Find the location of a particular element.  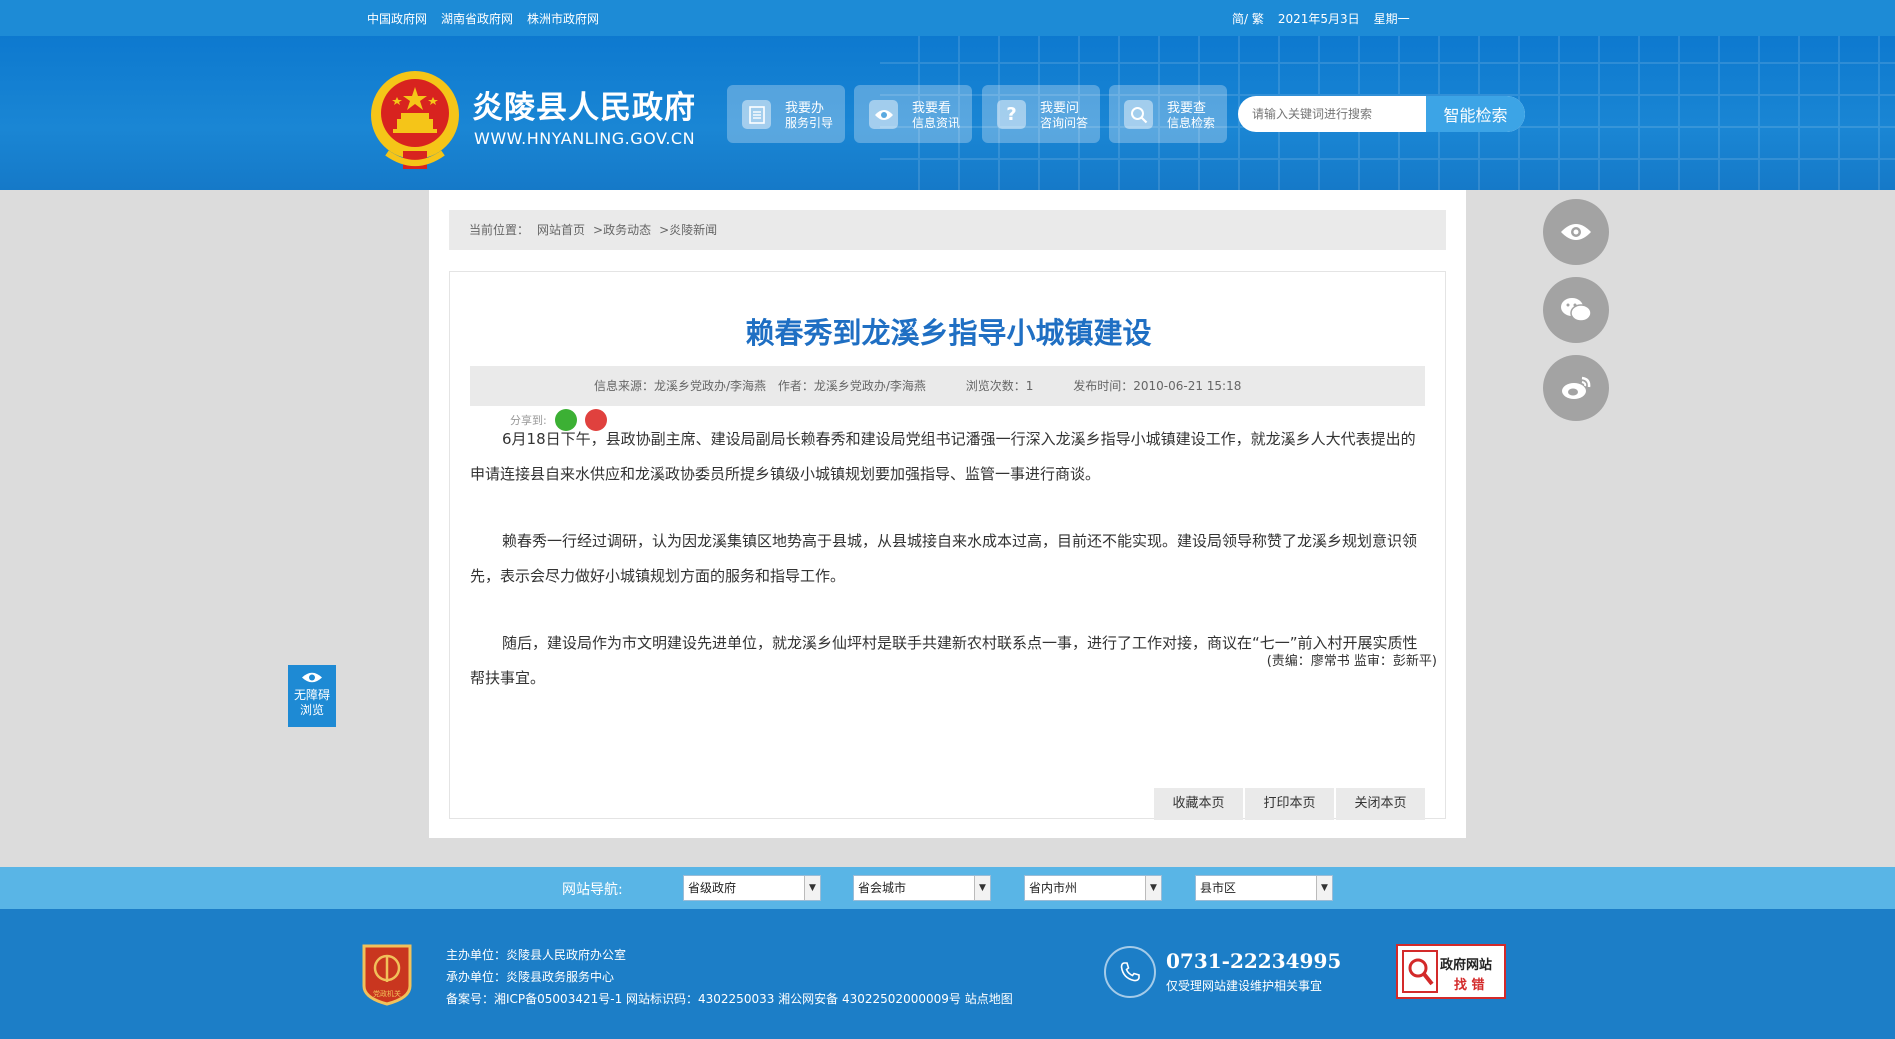

smart-search-button: 智能检索 is located at coordinates (1475, 114).